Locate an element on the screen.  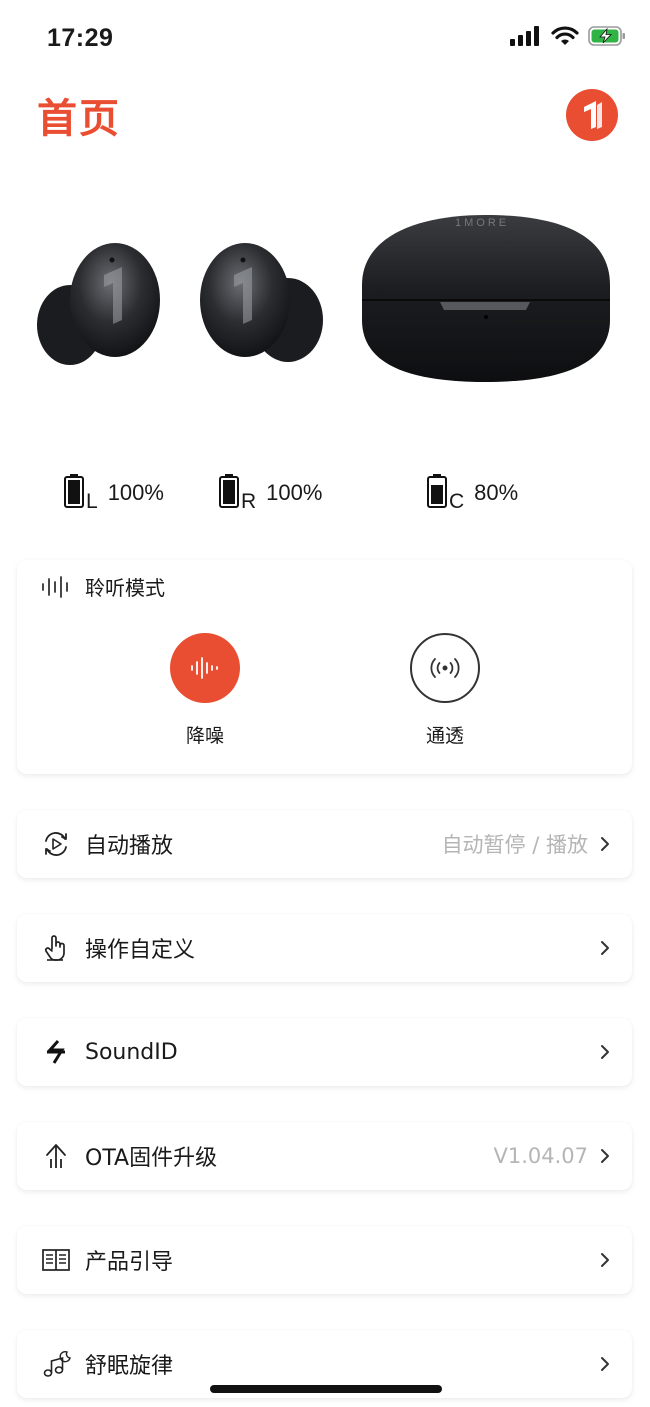
noise-cancelling-circle is located at coordinates (205, 668).